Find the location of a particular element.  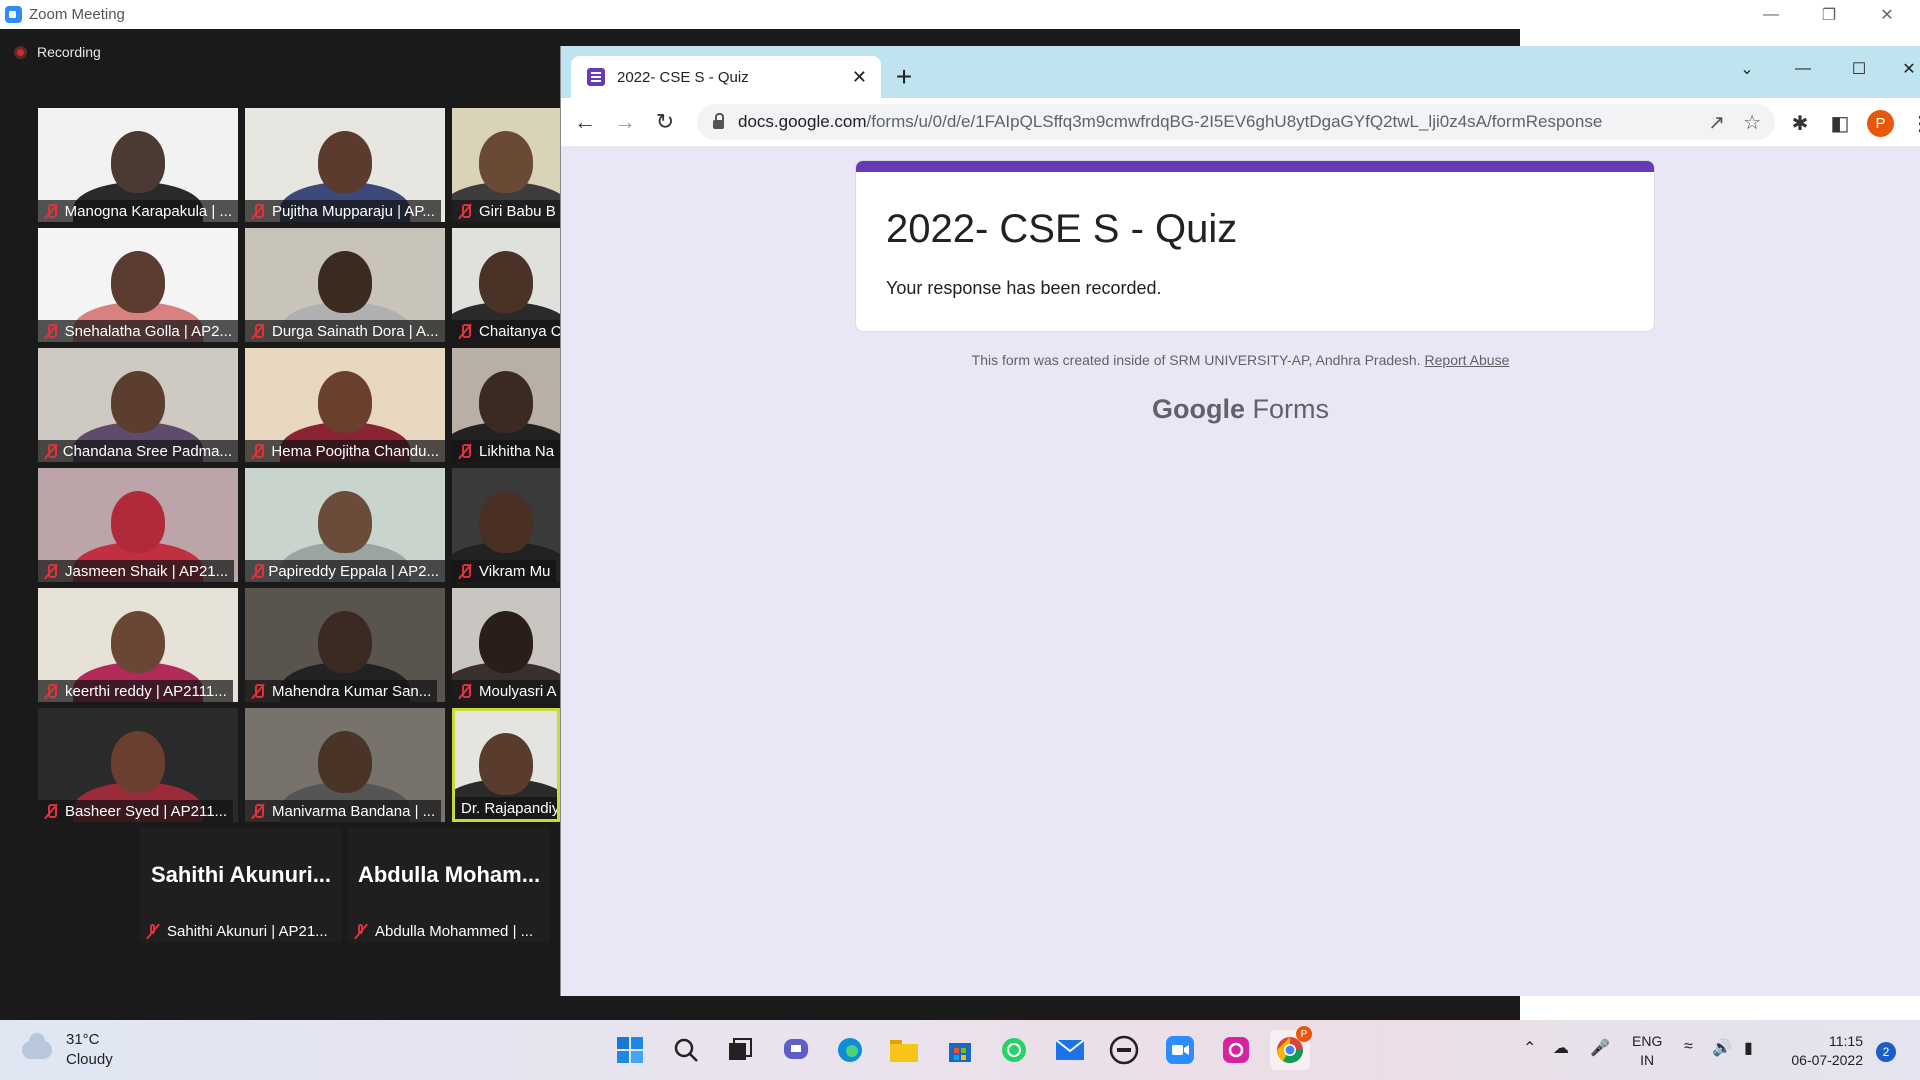

bookmark-star-icon: ☆ is located at coordinates (1752, 122).